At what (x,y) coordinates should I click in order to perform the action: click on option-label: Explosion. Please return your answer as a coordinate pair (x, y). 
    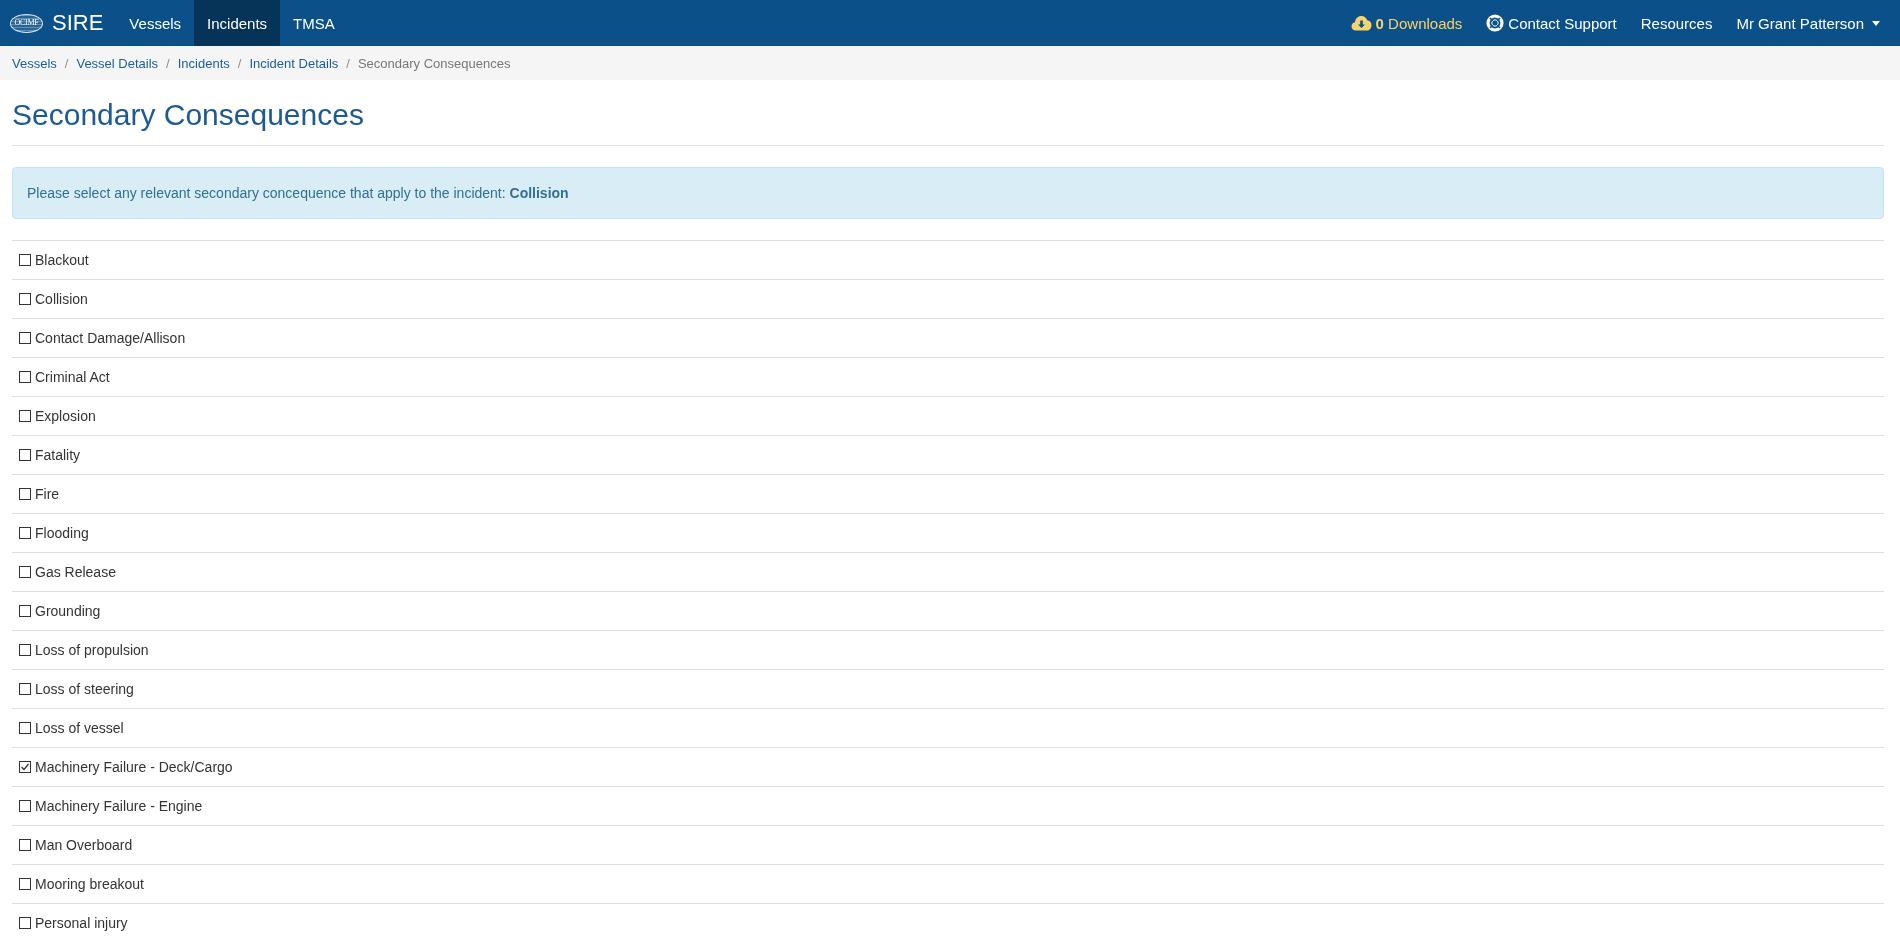
    Looking at the image, I should click on (65, 416).